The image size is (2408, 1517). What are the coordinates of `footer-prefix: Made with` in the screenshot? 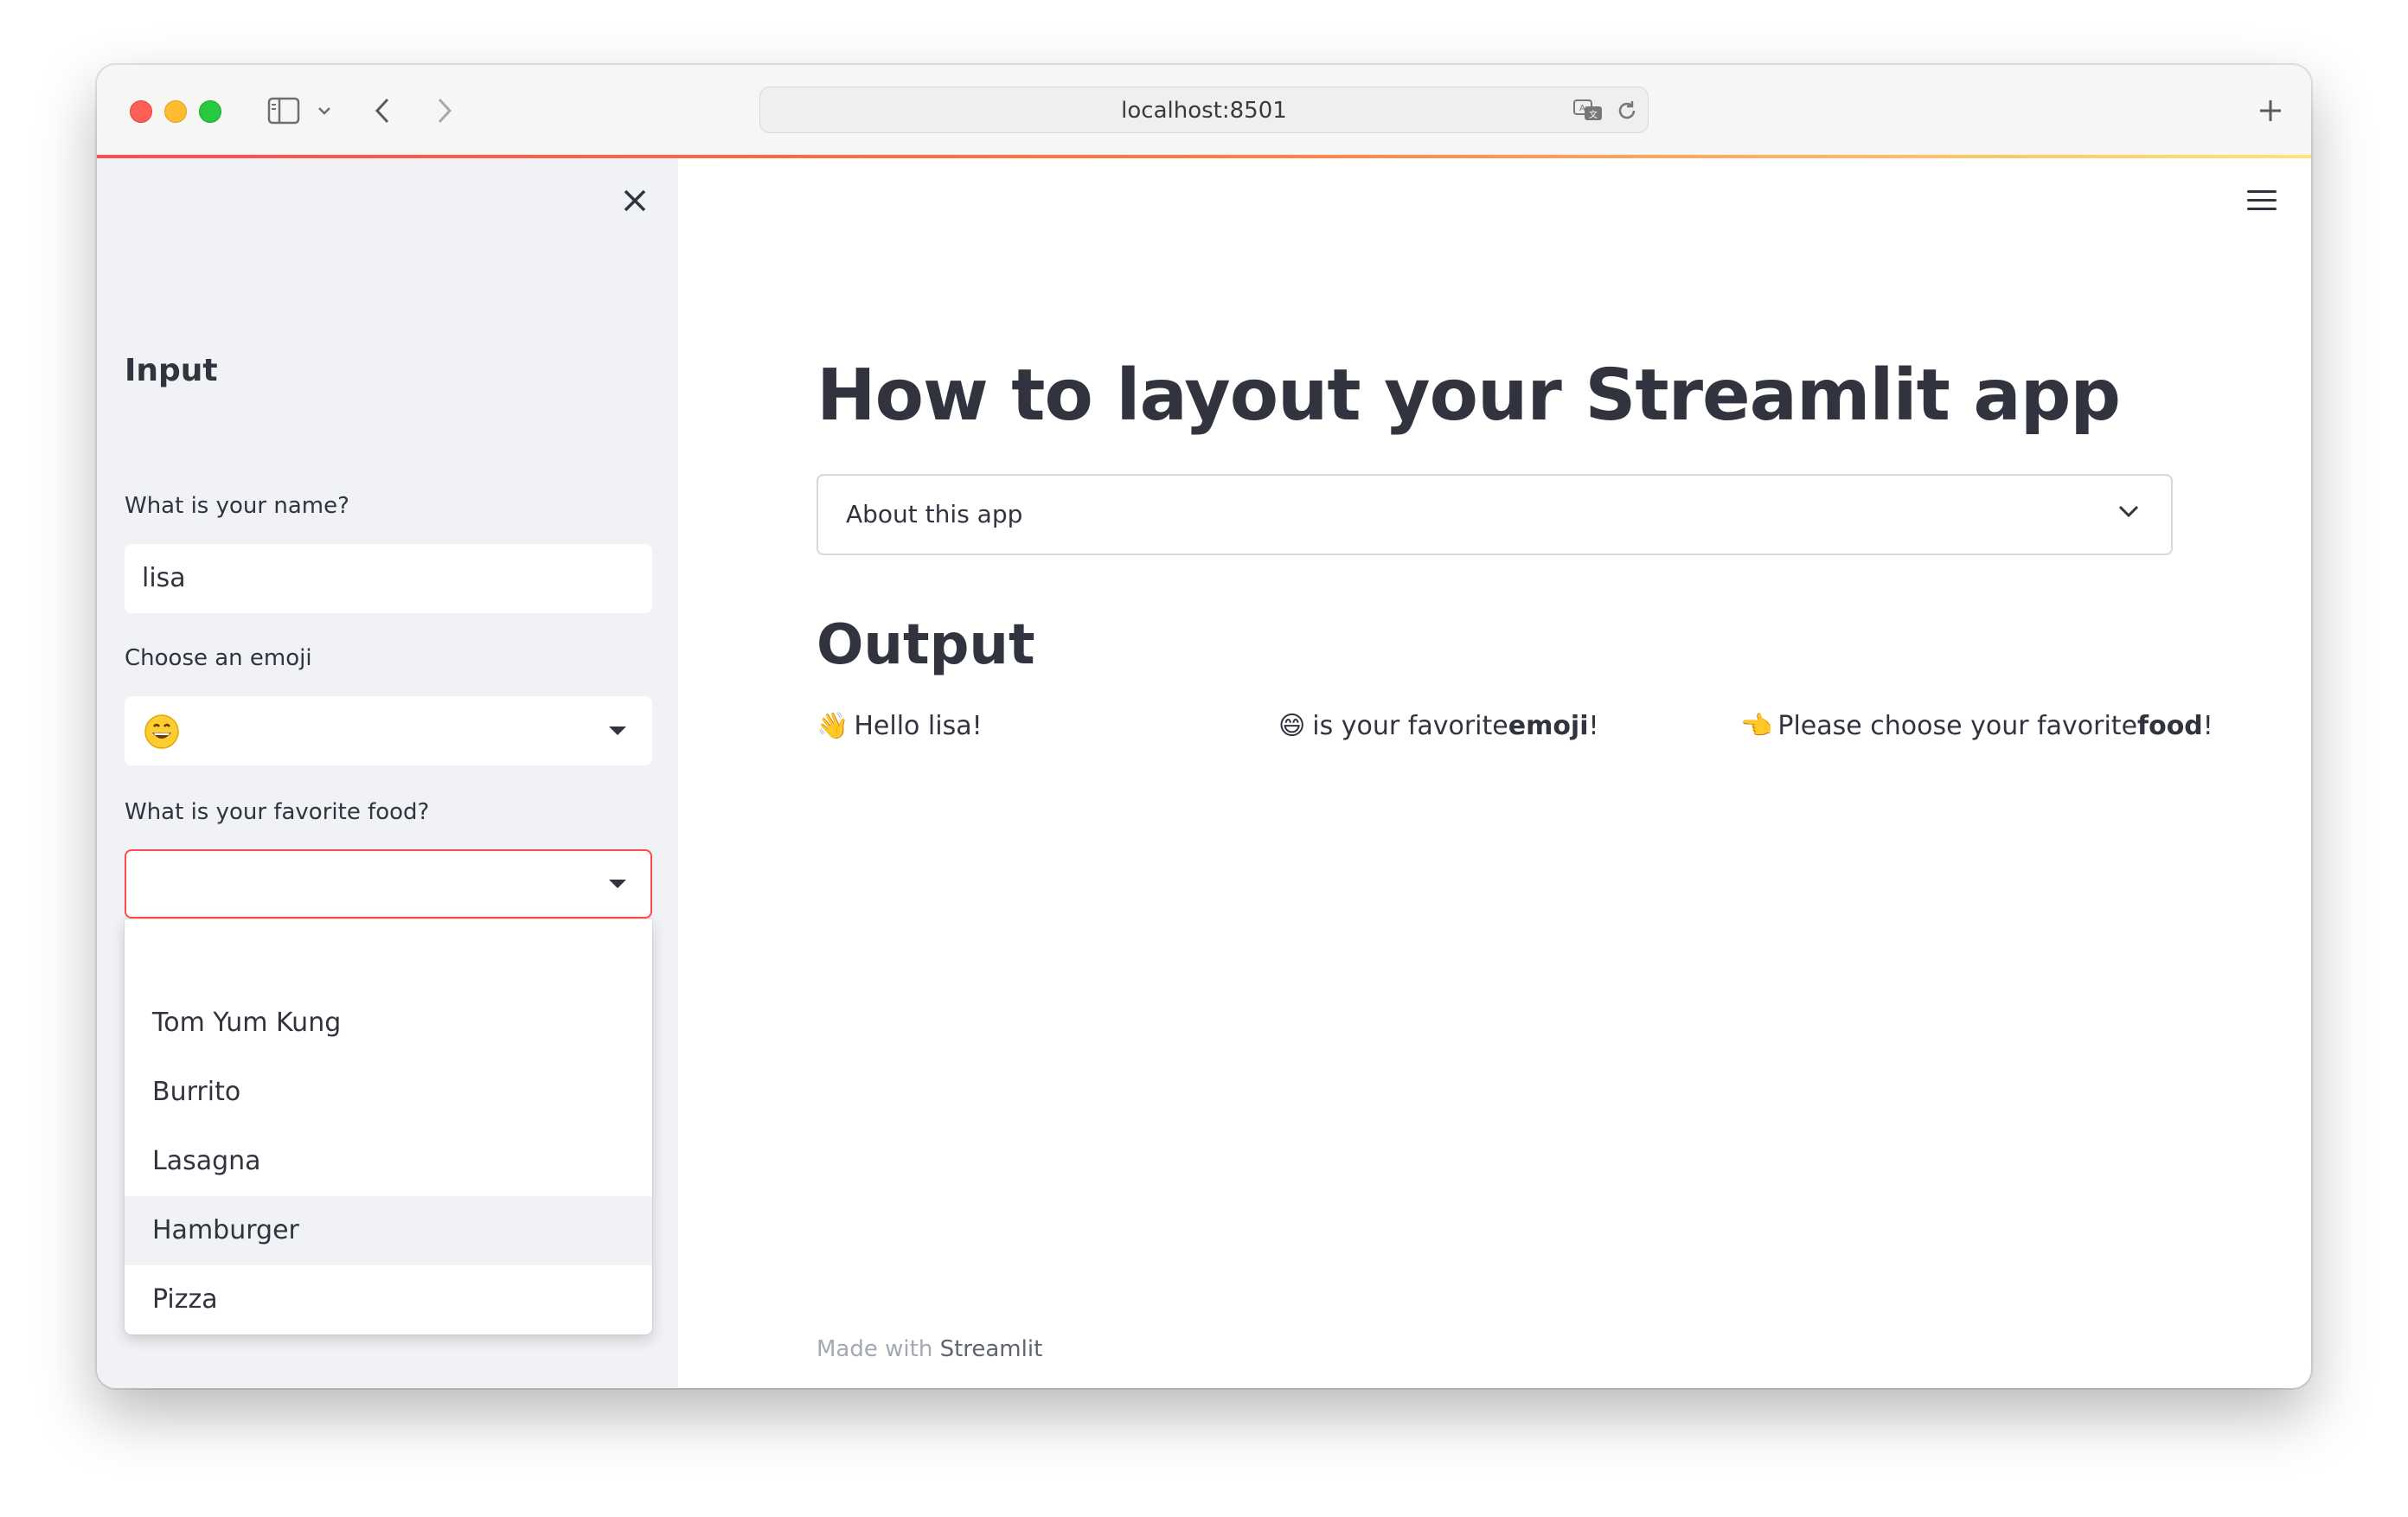 It's located at (878, 1349).